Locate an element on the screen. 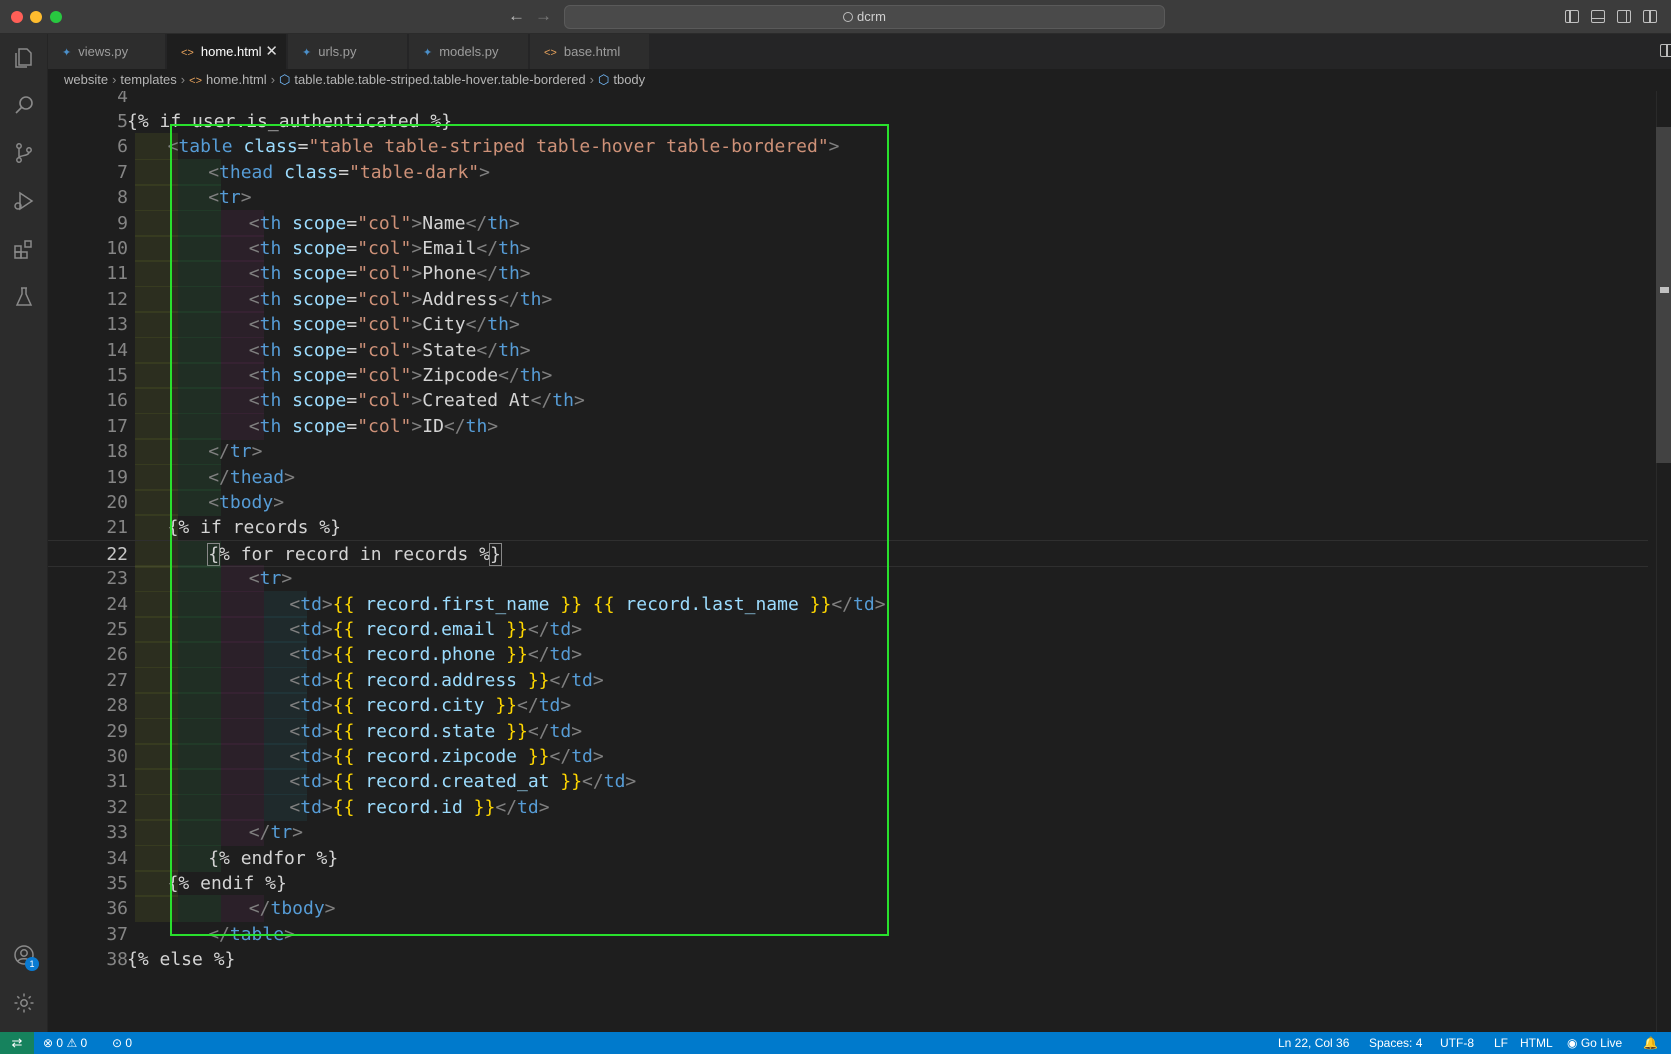 The image size is (1671, 1054). code-line: 35 {% endif %} is located at coordinates (848, 883).